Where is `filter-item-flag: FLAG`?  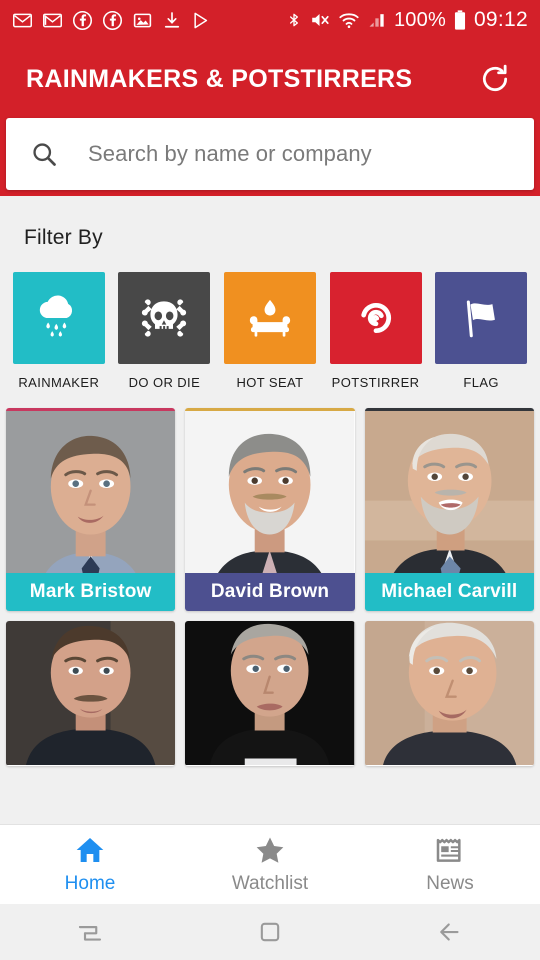 filter-item-flag: FLAG is located at coordinates (481, 331).